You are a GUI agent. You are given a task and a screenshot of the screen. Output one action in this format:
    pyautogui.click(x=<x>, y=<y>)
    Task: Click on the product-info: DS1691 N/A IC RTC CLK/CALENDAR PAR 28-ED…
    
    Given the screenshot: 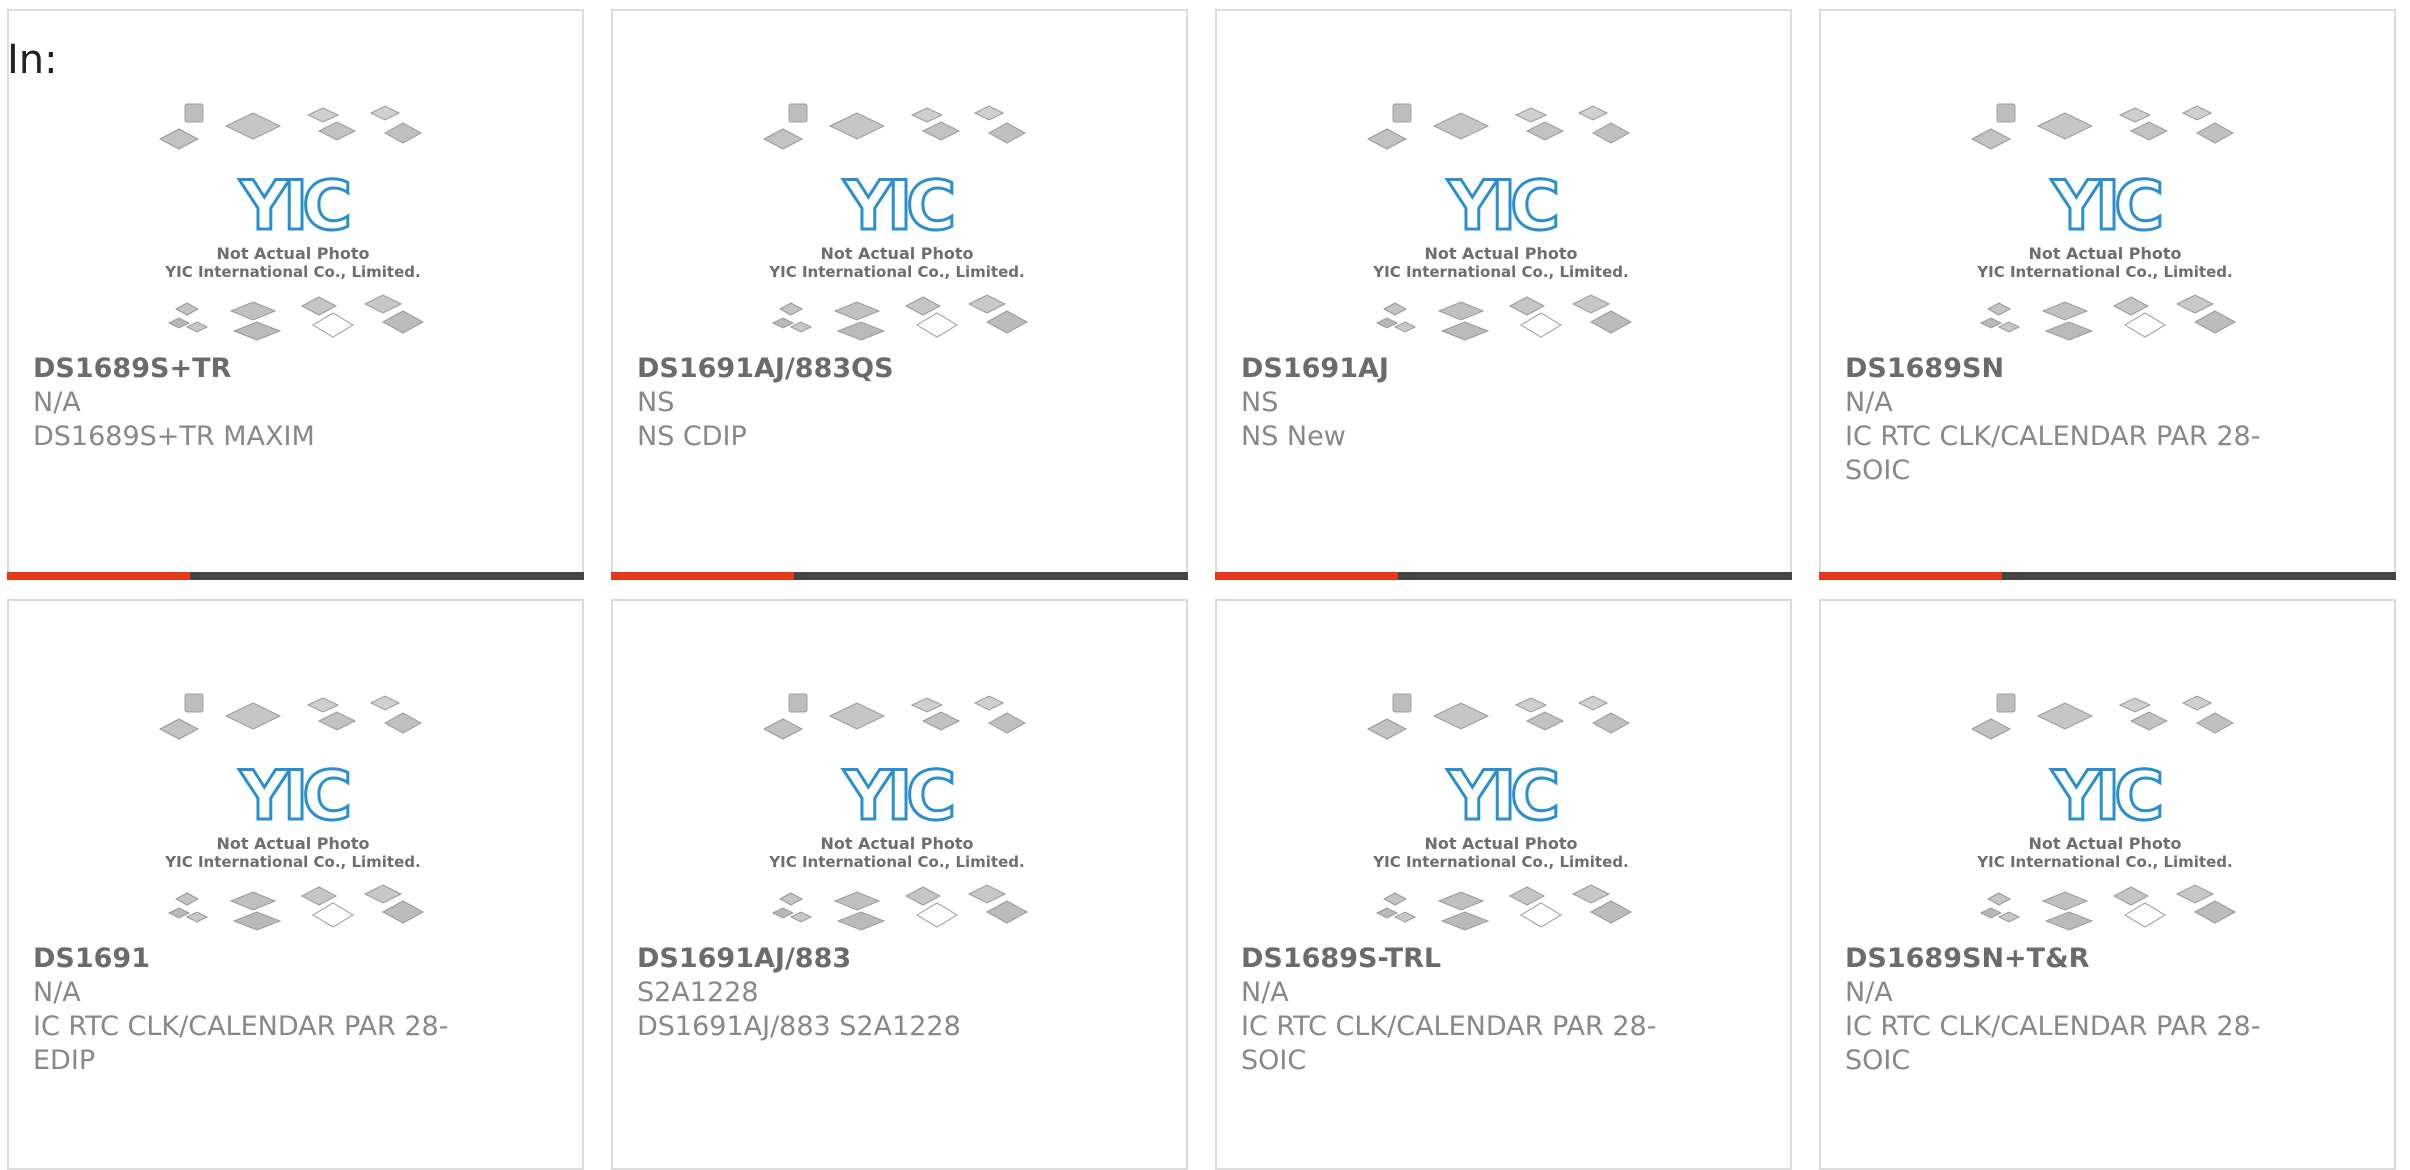 What is the action you would take?
    pyautogui.click(x=253, y=1010)
    